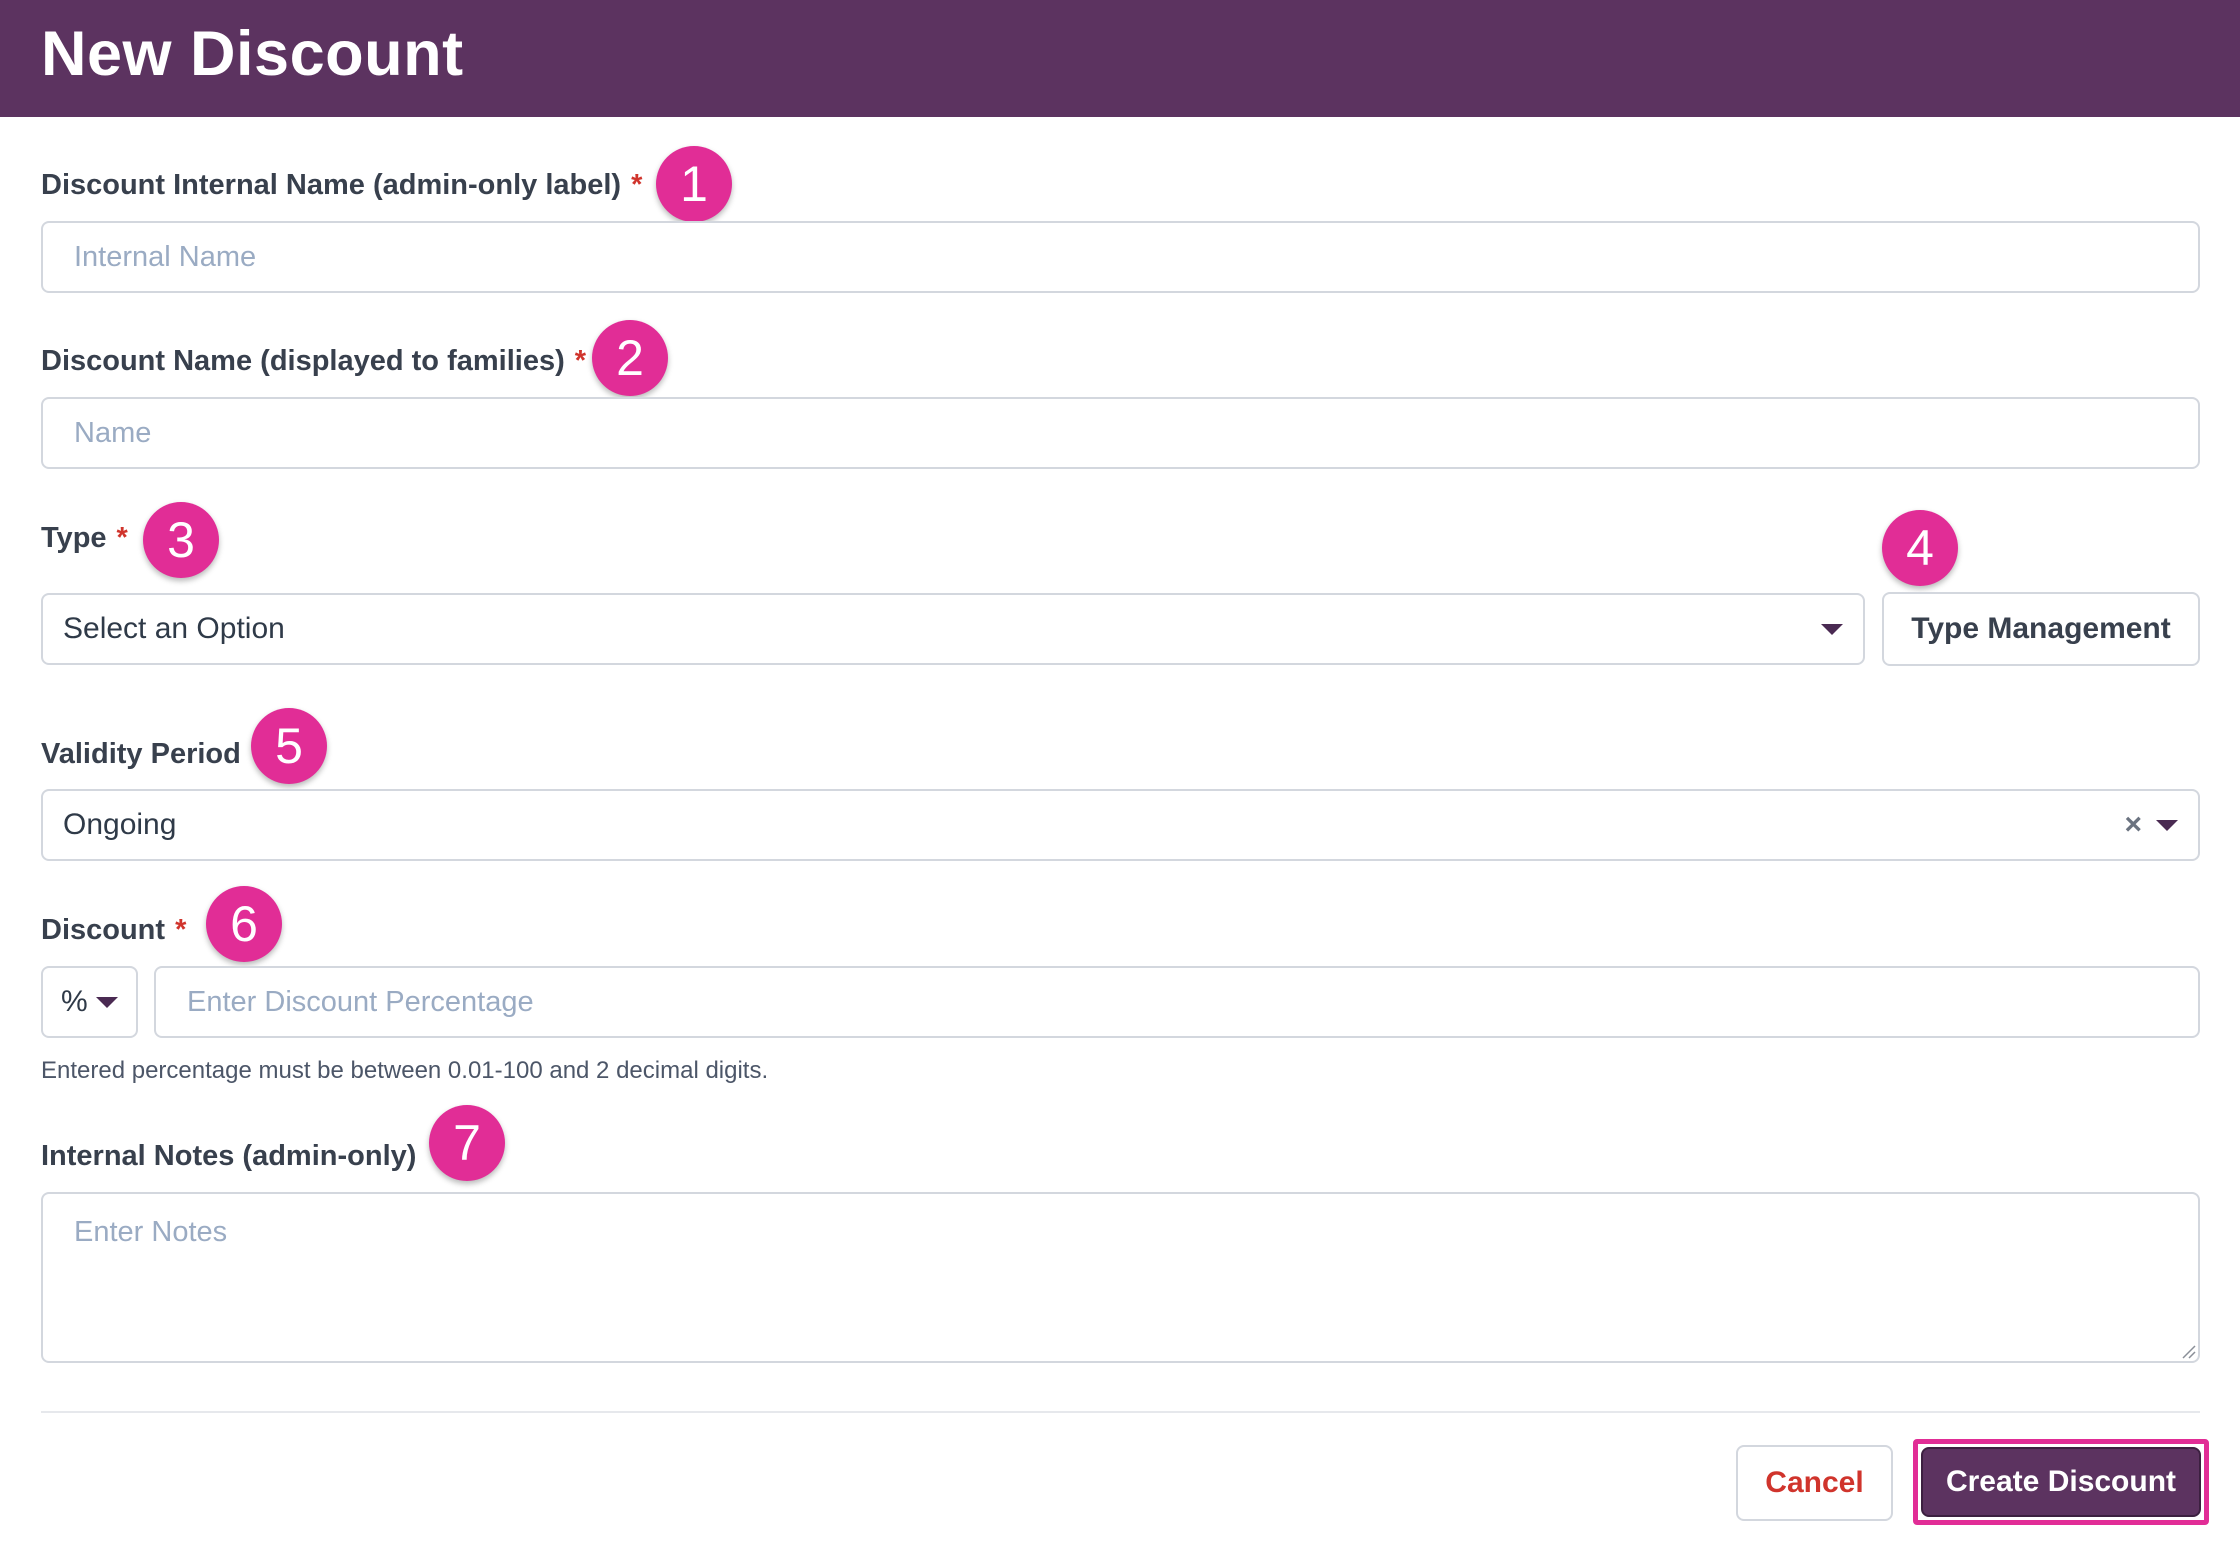 The height and width of the screenshot is (1541, 2240). What do you see at coordinates (252, 54) in the screenshot?
I see `page-title: New Discount` at bounding box center [252, 54].